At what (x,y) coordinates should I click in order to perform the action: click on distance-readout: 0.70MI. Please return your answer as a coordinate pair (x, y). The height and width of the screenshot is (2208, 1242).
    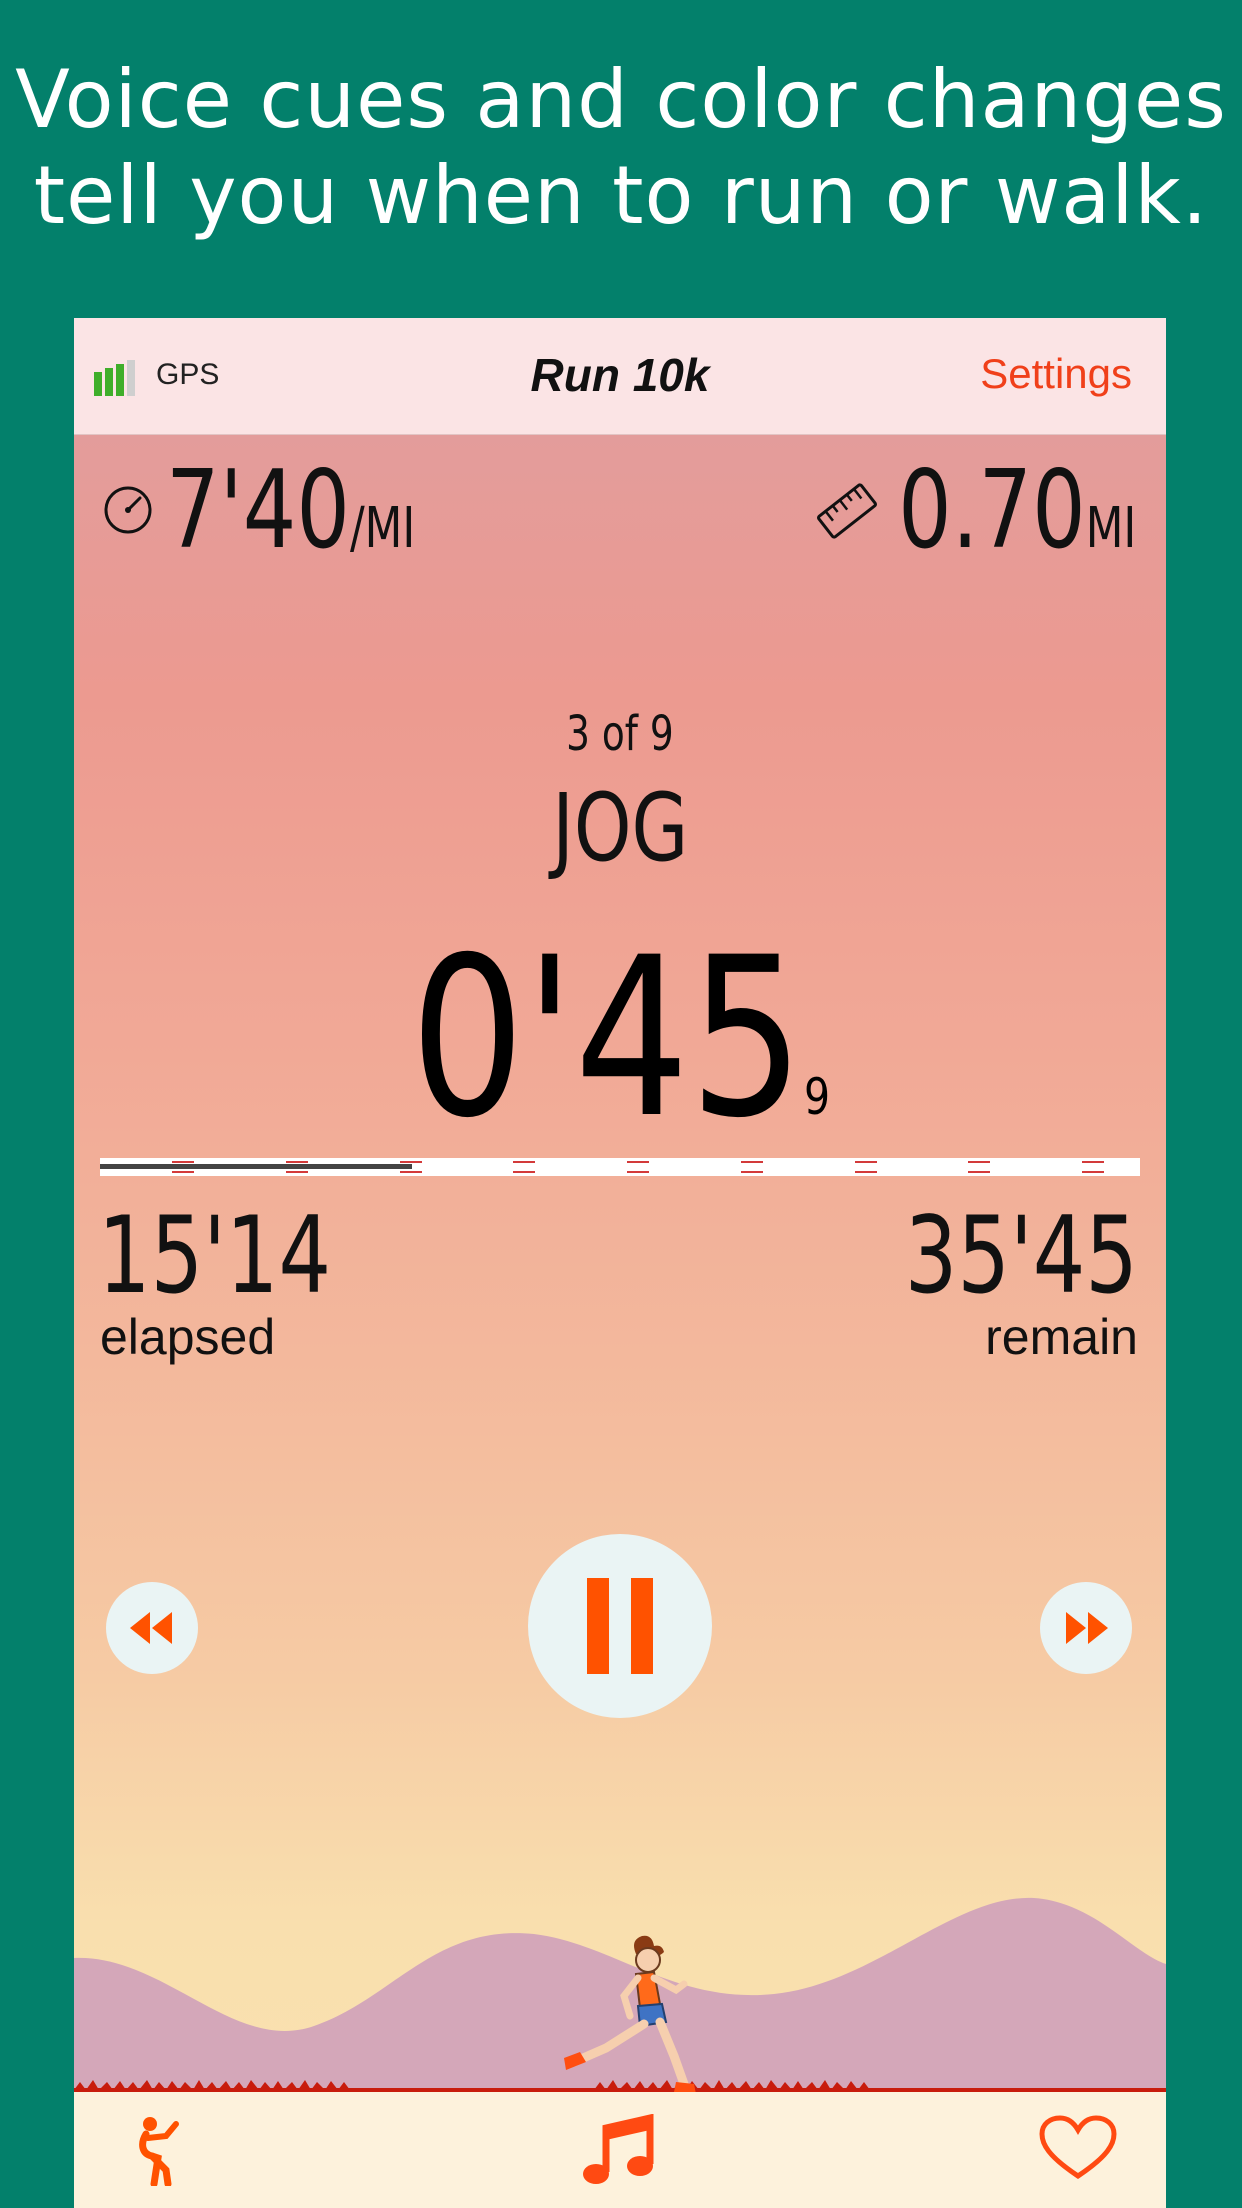
    Looking at the image, I should click on (1017, 511).